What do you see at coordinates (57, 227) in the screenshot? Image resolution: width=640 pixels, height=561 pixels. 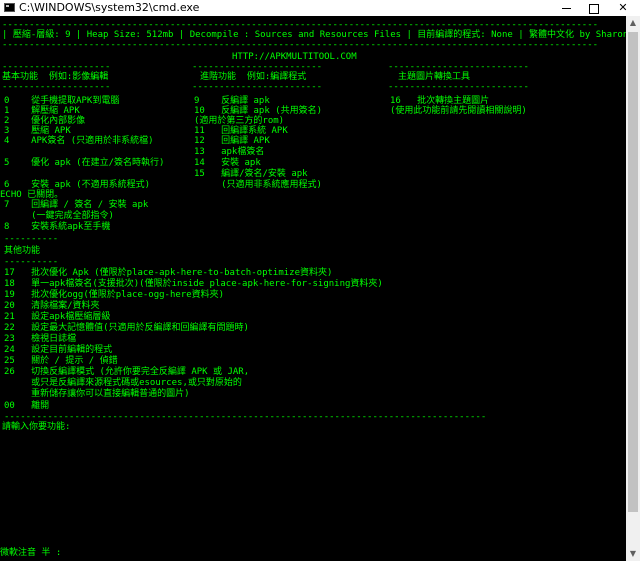 I see `menu-item-8: 8 安裝系統apk至手機` at bounding box center [57, 227].